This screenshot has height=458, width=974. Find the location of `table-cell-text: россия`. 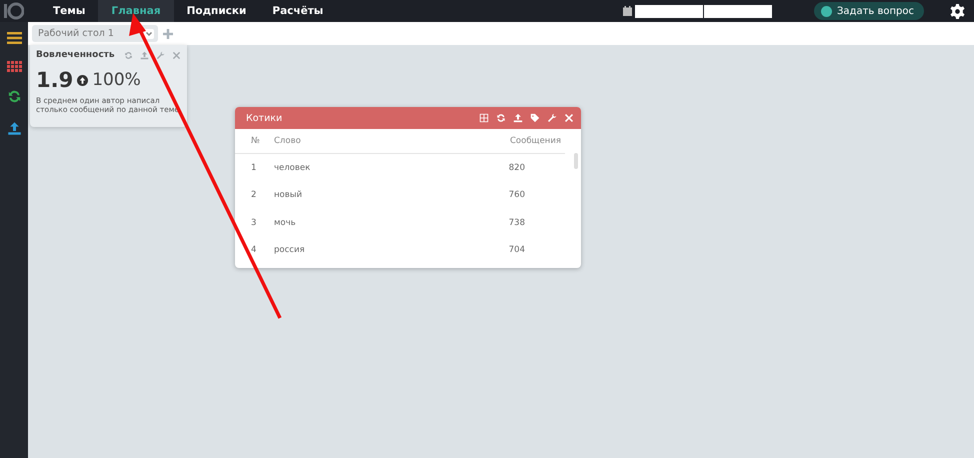

table-cell-text: россия is located at coordinates (289, 251).